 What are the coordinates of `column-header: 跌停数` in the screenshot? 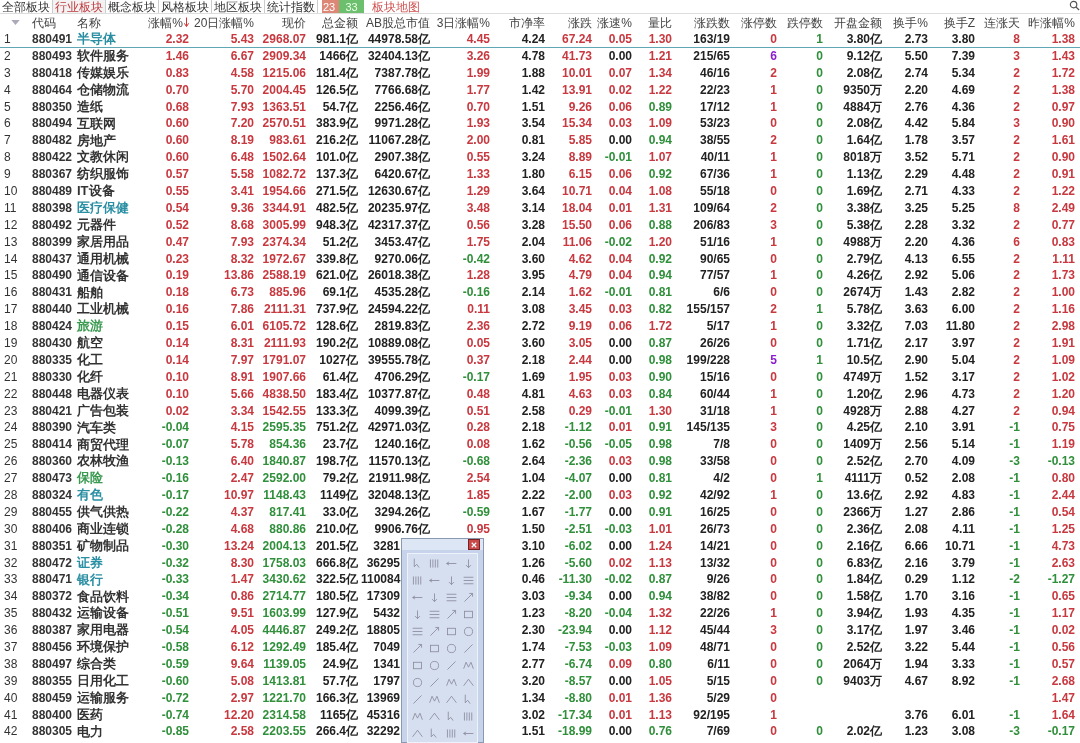 It's located at (805, 22).